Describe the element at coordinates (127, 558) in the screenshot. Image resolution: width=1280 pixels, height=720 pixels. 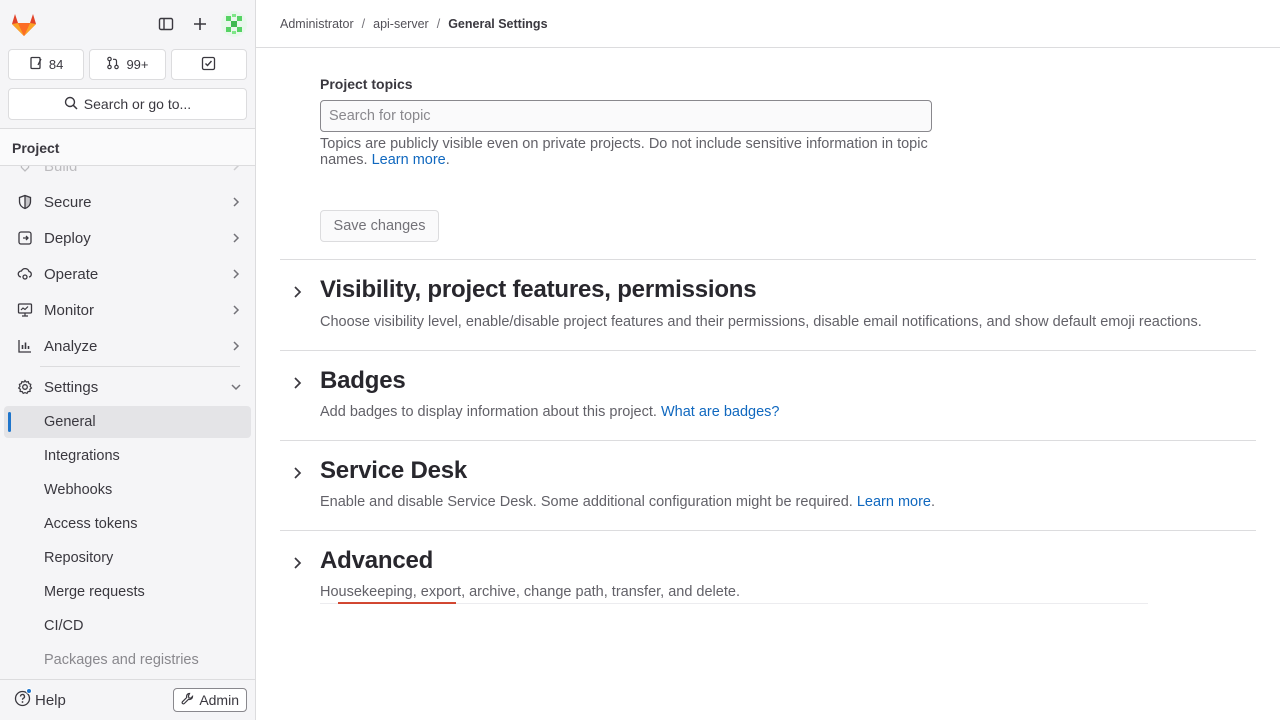
I see `settings-item-repository: Repository` at that location.